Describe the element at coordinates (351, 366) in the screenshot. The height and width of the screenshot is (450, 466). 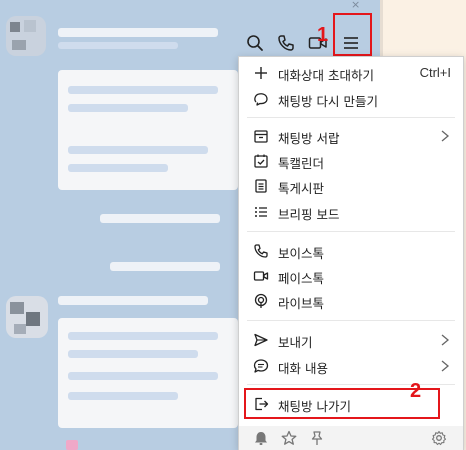
I see `menu-item-chat-content: 대화 내용` at that location.